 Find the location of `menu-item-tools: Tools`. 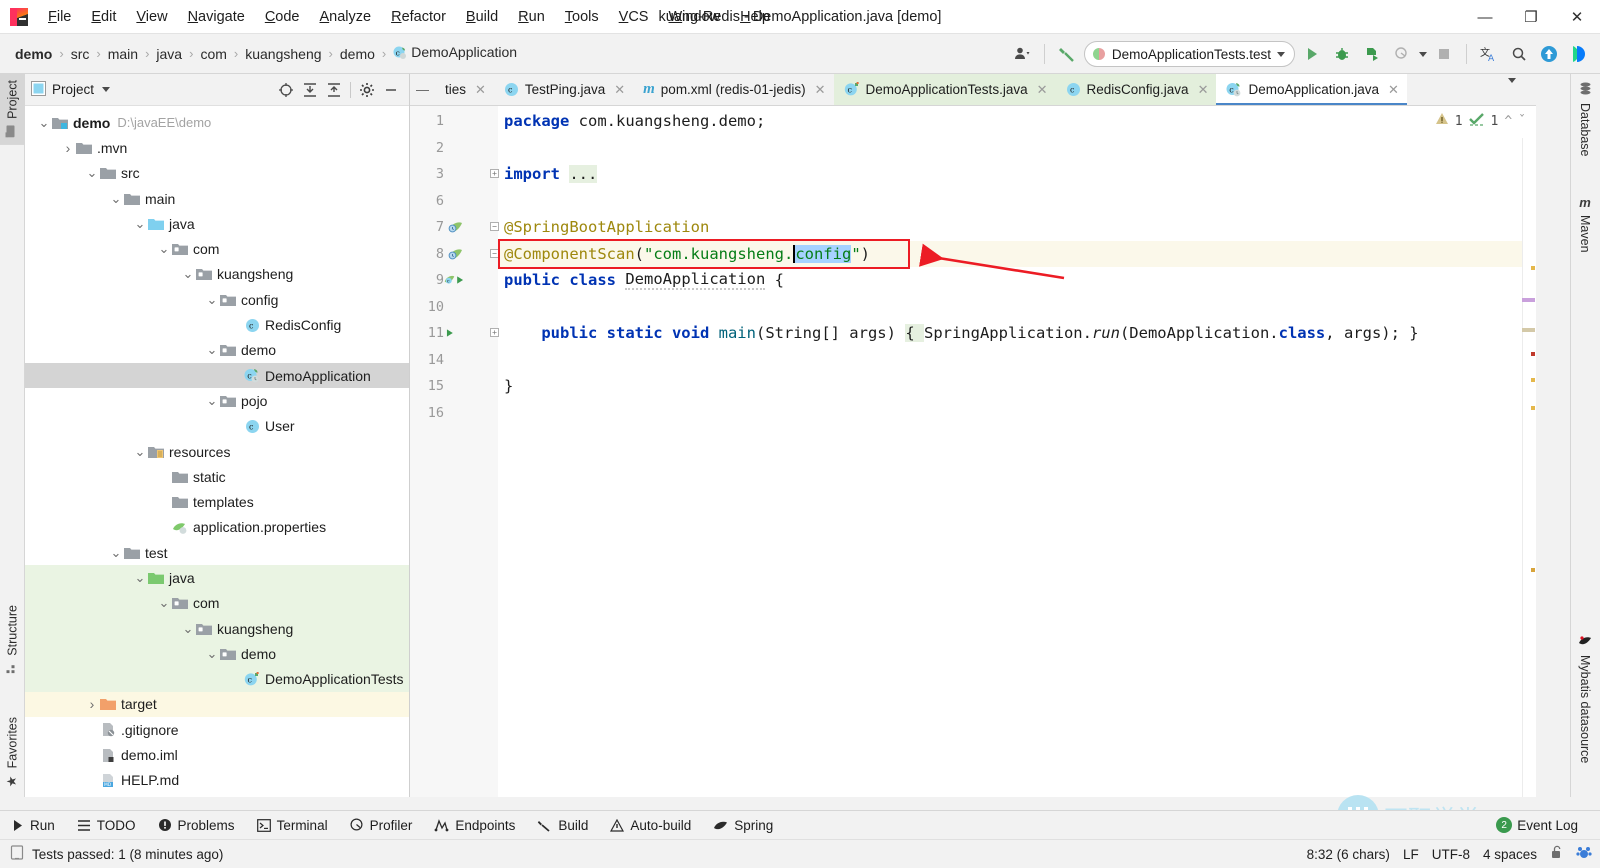

menu-item-tools: Tools is located at coordinates (582, 17).